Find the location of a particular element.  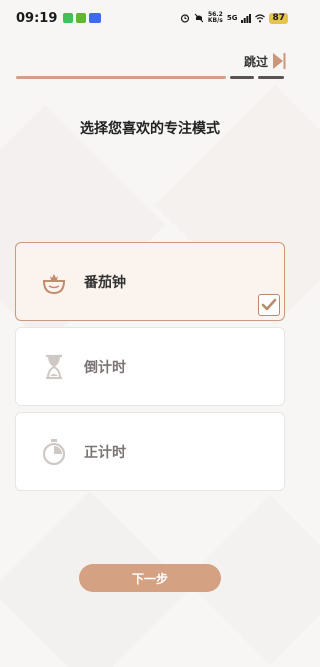

status-time: 09:19 is located at coordinates (37, 18).